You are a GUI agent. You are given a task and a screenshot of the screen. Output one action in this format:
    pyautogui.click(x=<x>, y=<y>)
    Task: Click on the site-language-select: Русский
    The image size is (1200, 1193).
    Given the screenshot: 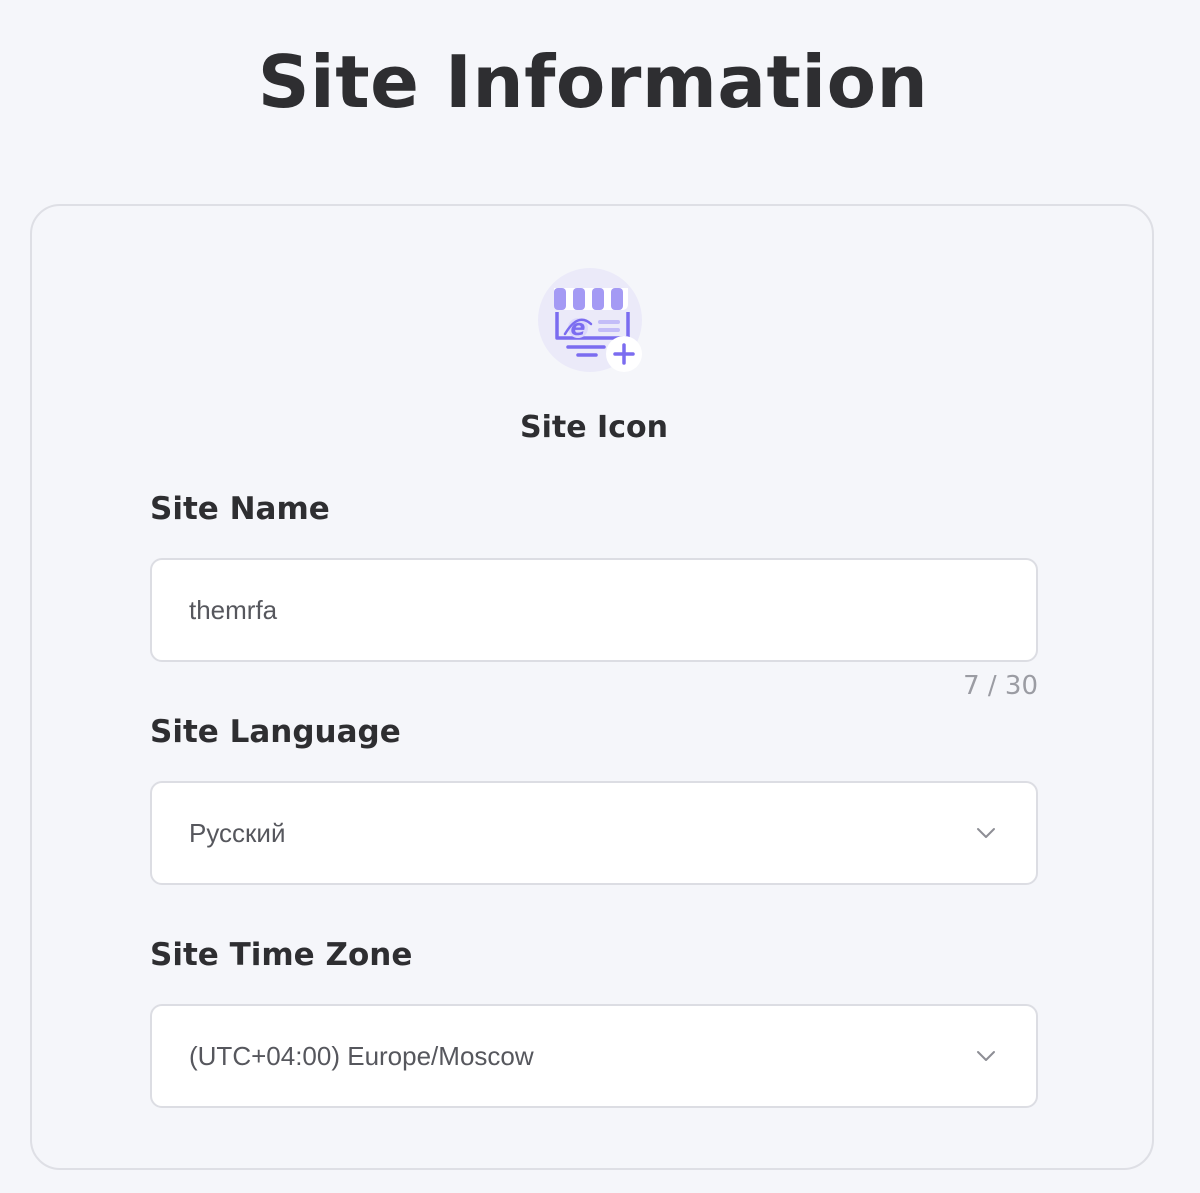 What is the action you would take?
    pyautogui.click(x=594, y=833)
    